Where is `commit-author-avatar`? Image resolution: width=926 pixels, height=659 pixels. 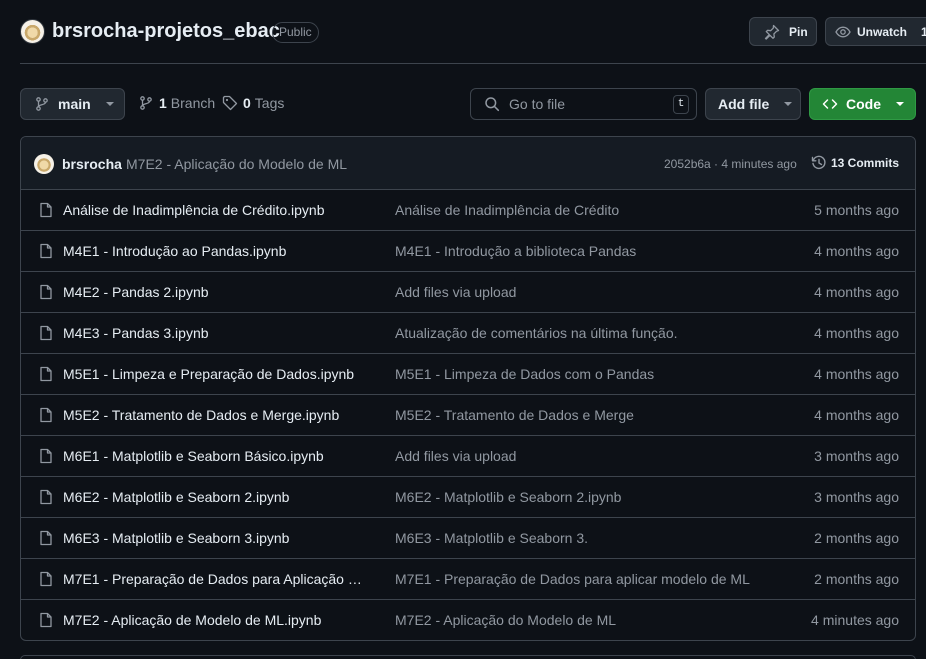
commit-author-avatar is located at coordinates (44, 164).